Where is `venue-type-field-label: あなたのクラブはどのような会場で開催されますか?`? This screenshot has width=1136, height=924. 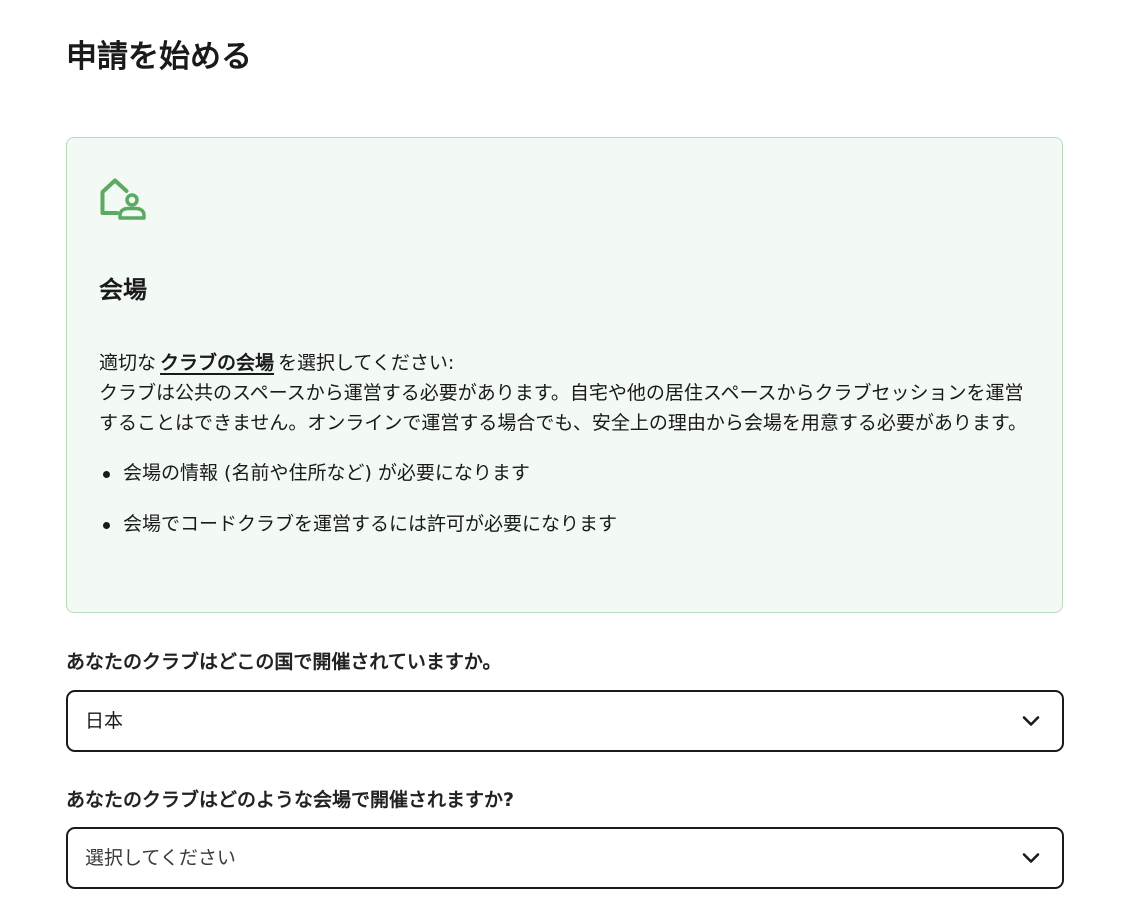 venue-type-field-label: あなたのクラブはどのような会場で開催されますか? is located at coordinates (290, 800).